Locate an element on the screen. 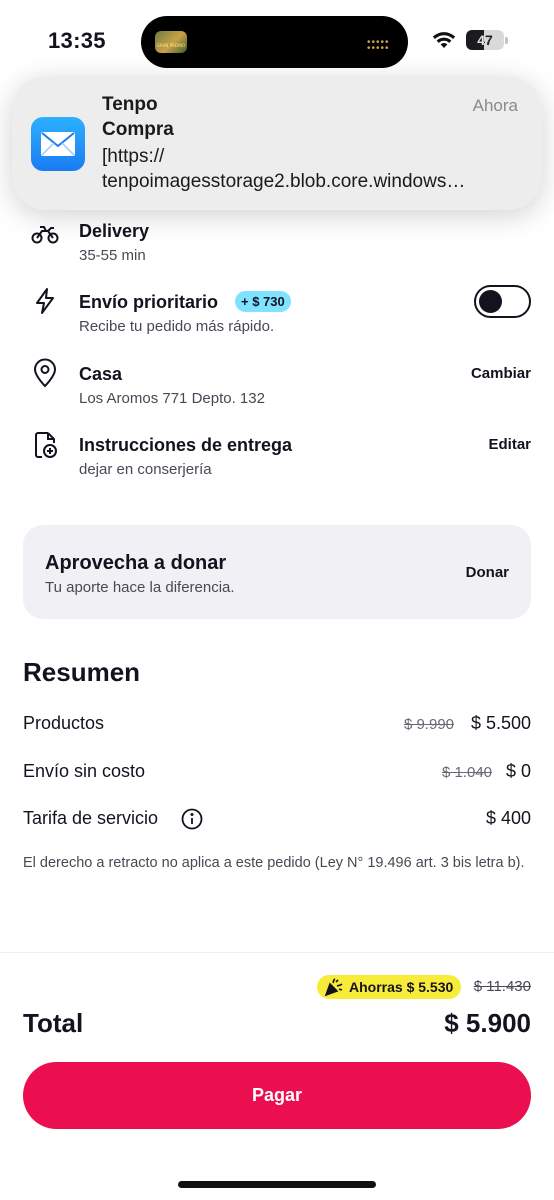  savings-badge: Ahorras $ 5.530 is located at coordinates (389, 987).